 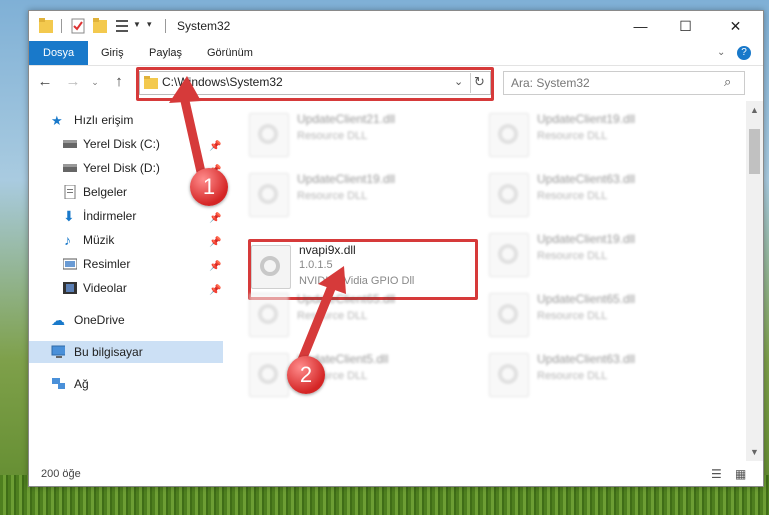 I want to click on step-1-badge: 1, so click(x=209, y=187).